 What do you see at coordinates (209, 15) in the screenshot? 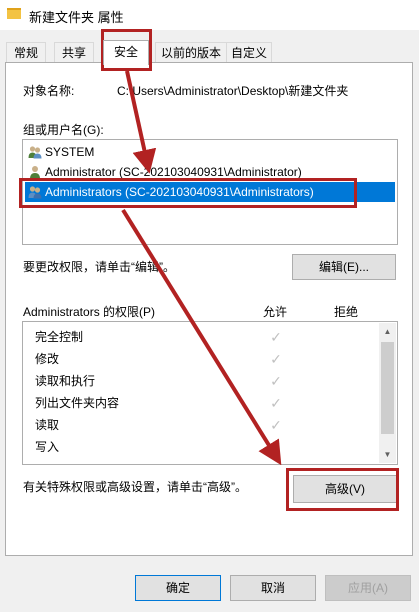
I see `title-bar: 新建文件夹 属性` at bounding box center [209, 15].